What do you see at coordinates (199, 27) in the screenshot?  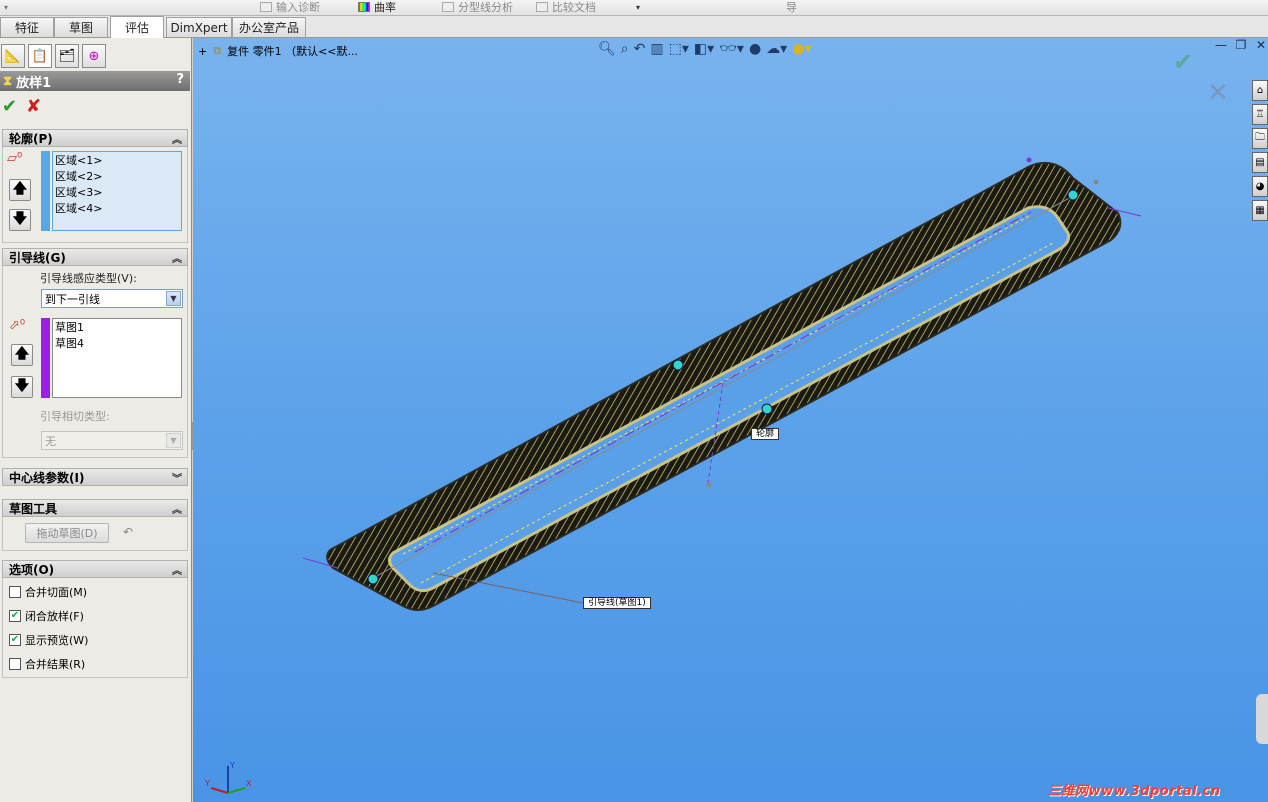 I see `tab-dimxpert: DimXpert` at bounding box center [199, 27].